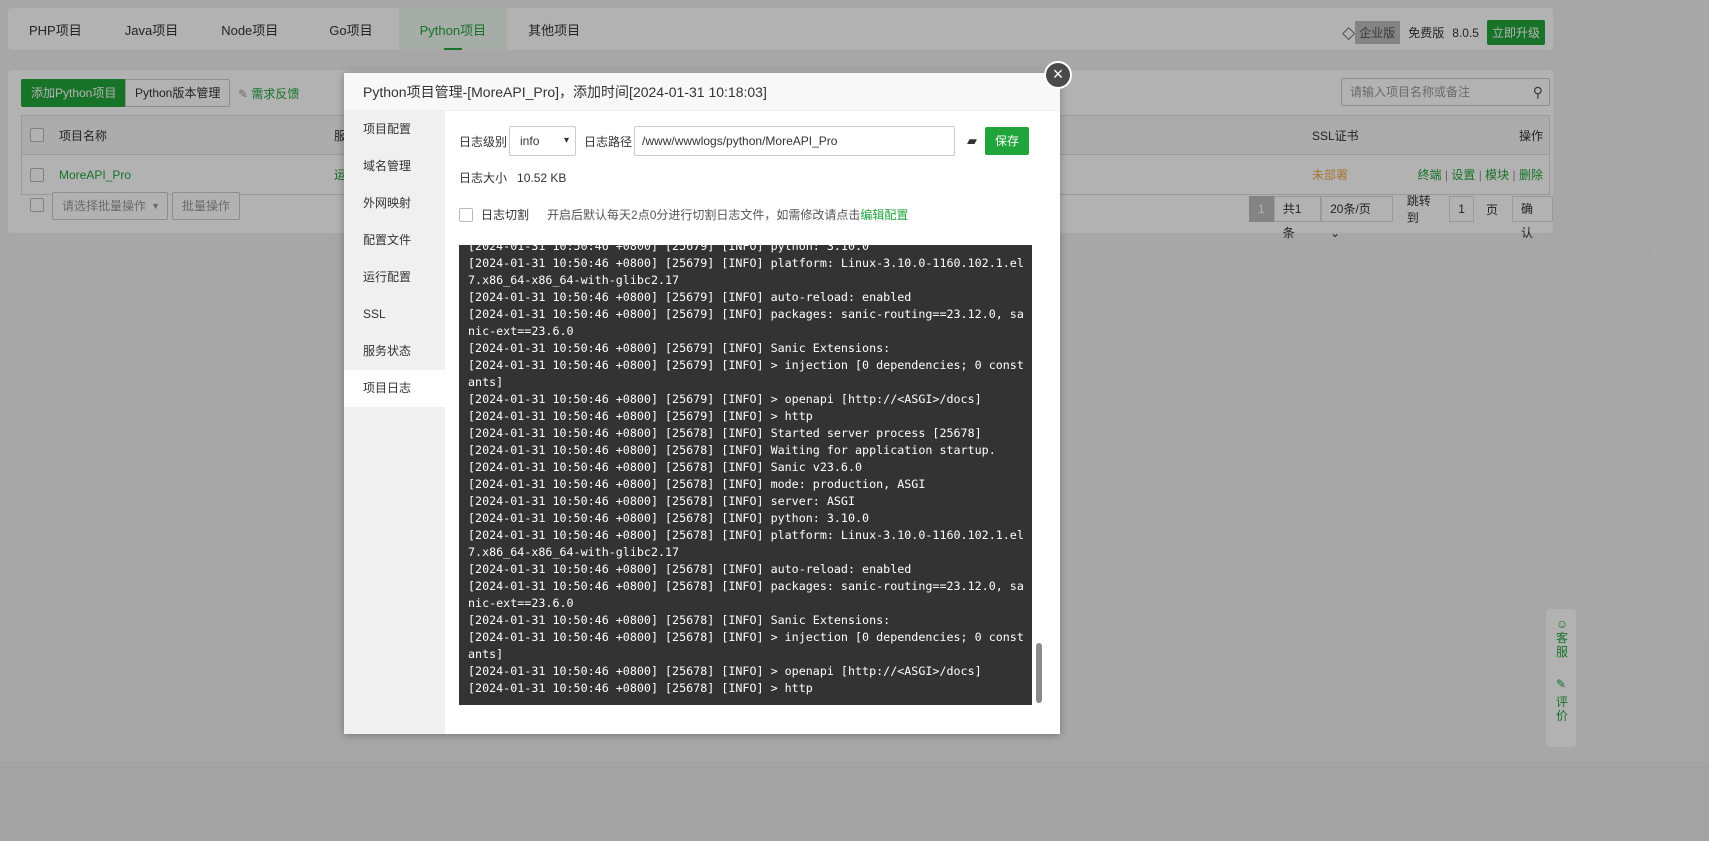 Image resolution: width=1709 pixels, height=841 pixels. I want to click on log-level-select: info ▾, so click(543, 141).